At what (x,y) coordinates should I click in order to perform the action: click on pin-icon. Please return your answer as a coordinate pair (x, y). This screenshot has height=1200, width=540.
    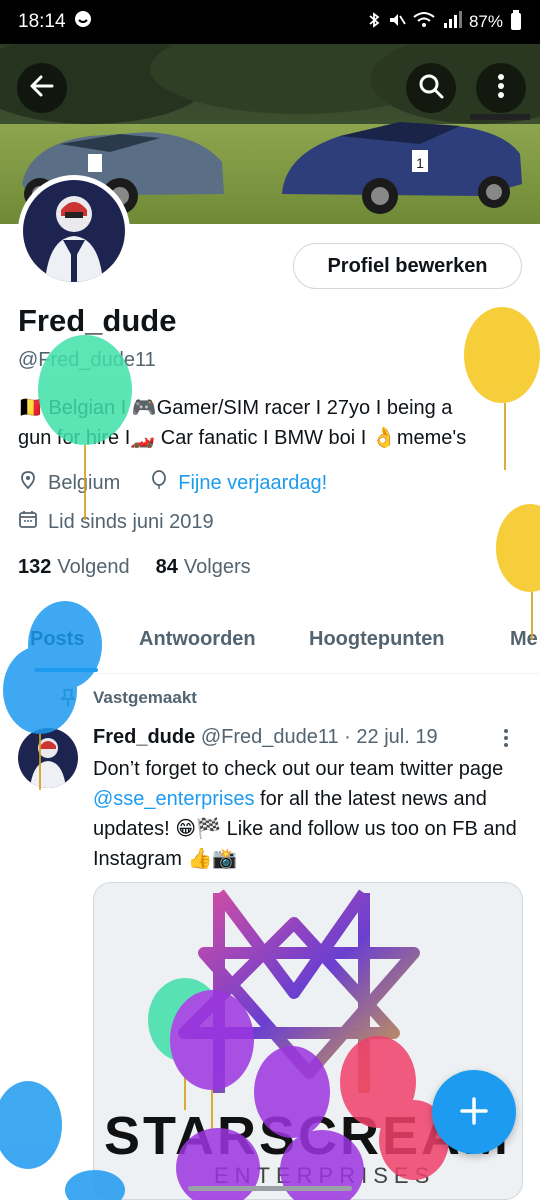
    Looking at the image, I should click on (68, 700).